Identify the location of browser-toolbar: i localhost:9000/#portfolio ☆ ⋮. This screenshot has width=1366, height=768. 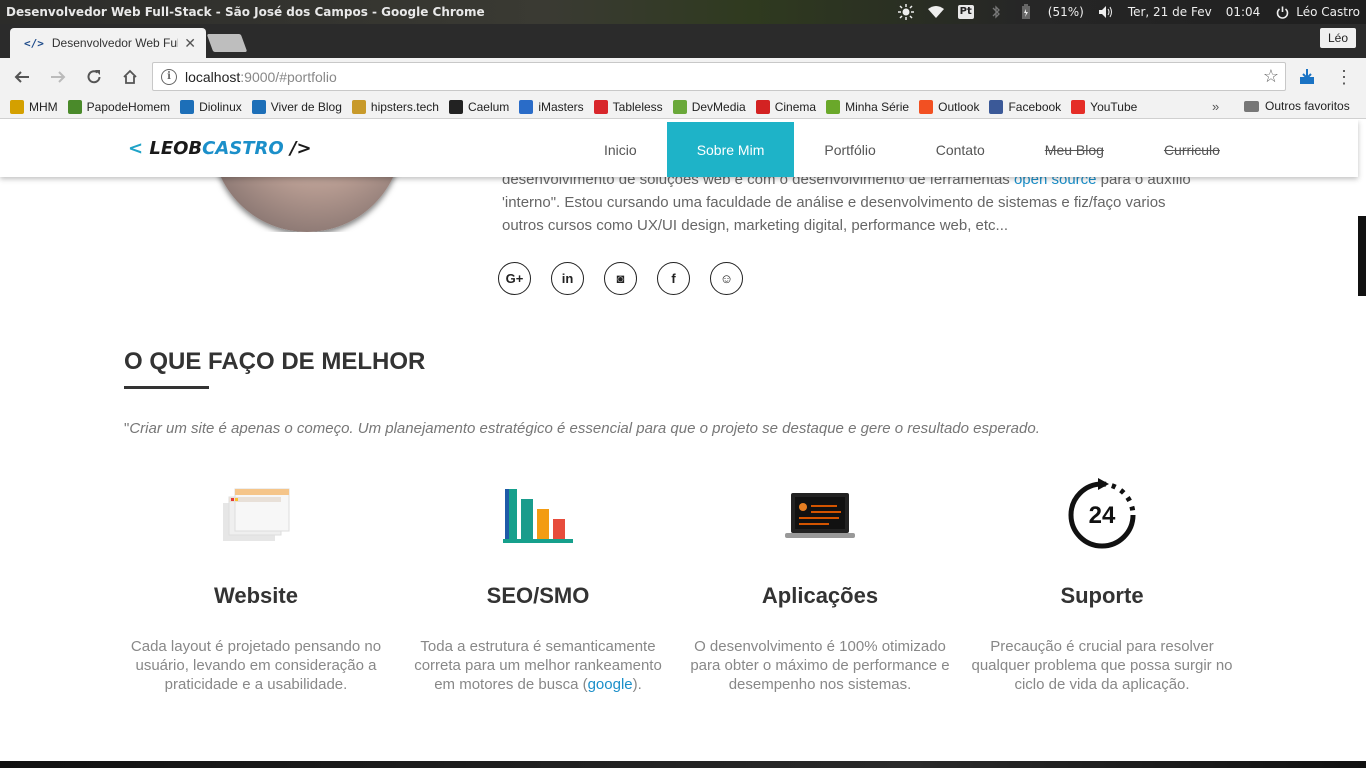
(683, 76).